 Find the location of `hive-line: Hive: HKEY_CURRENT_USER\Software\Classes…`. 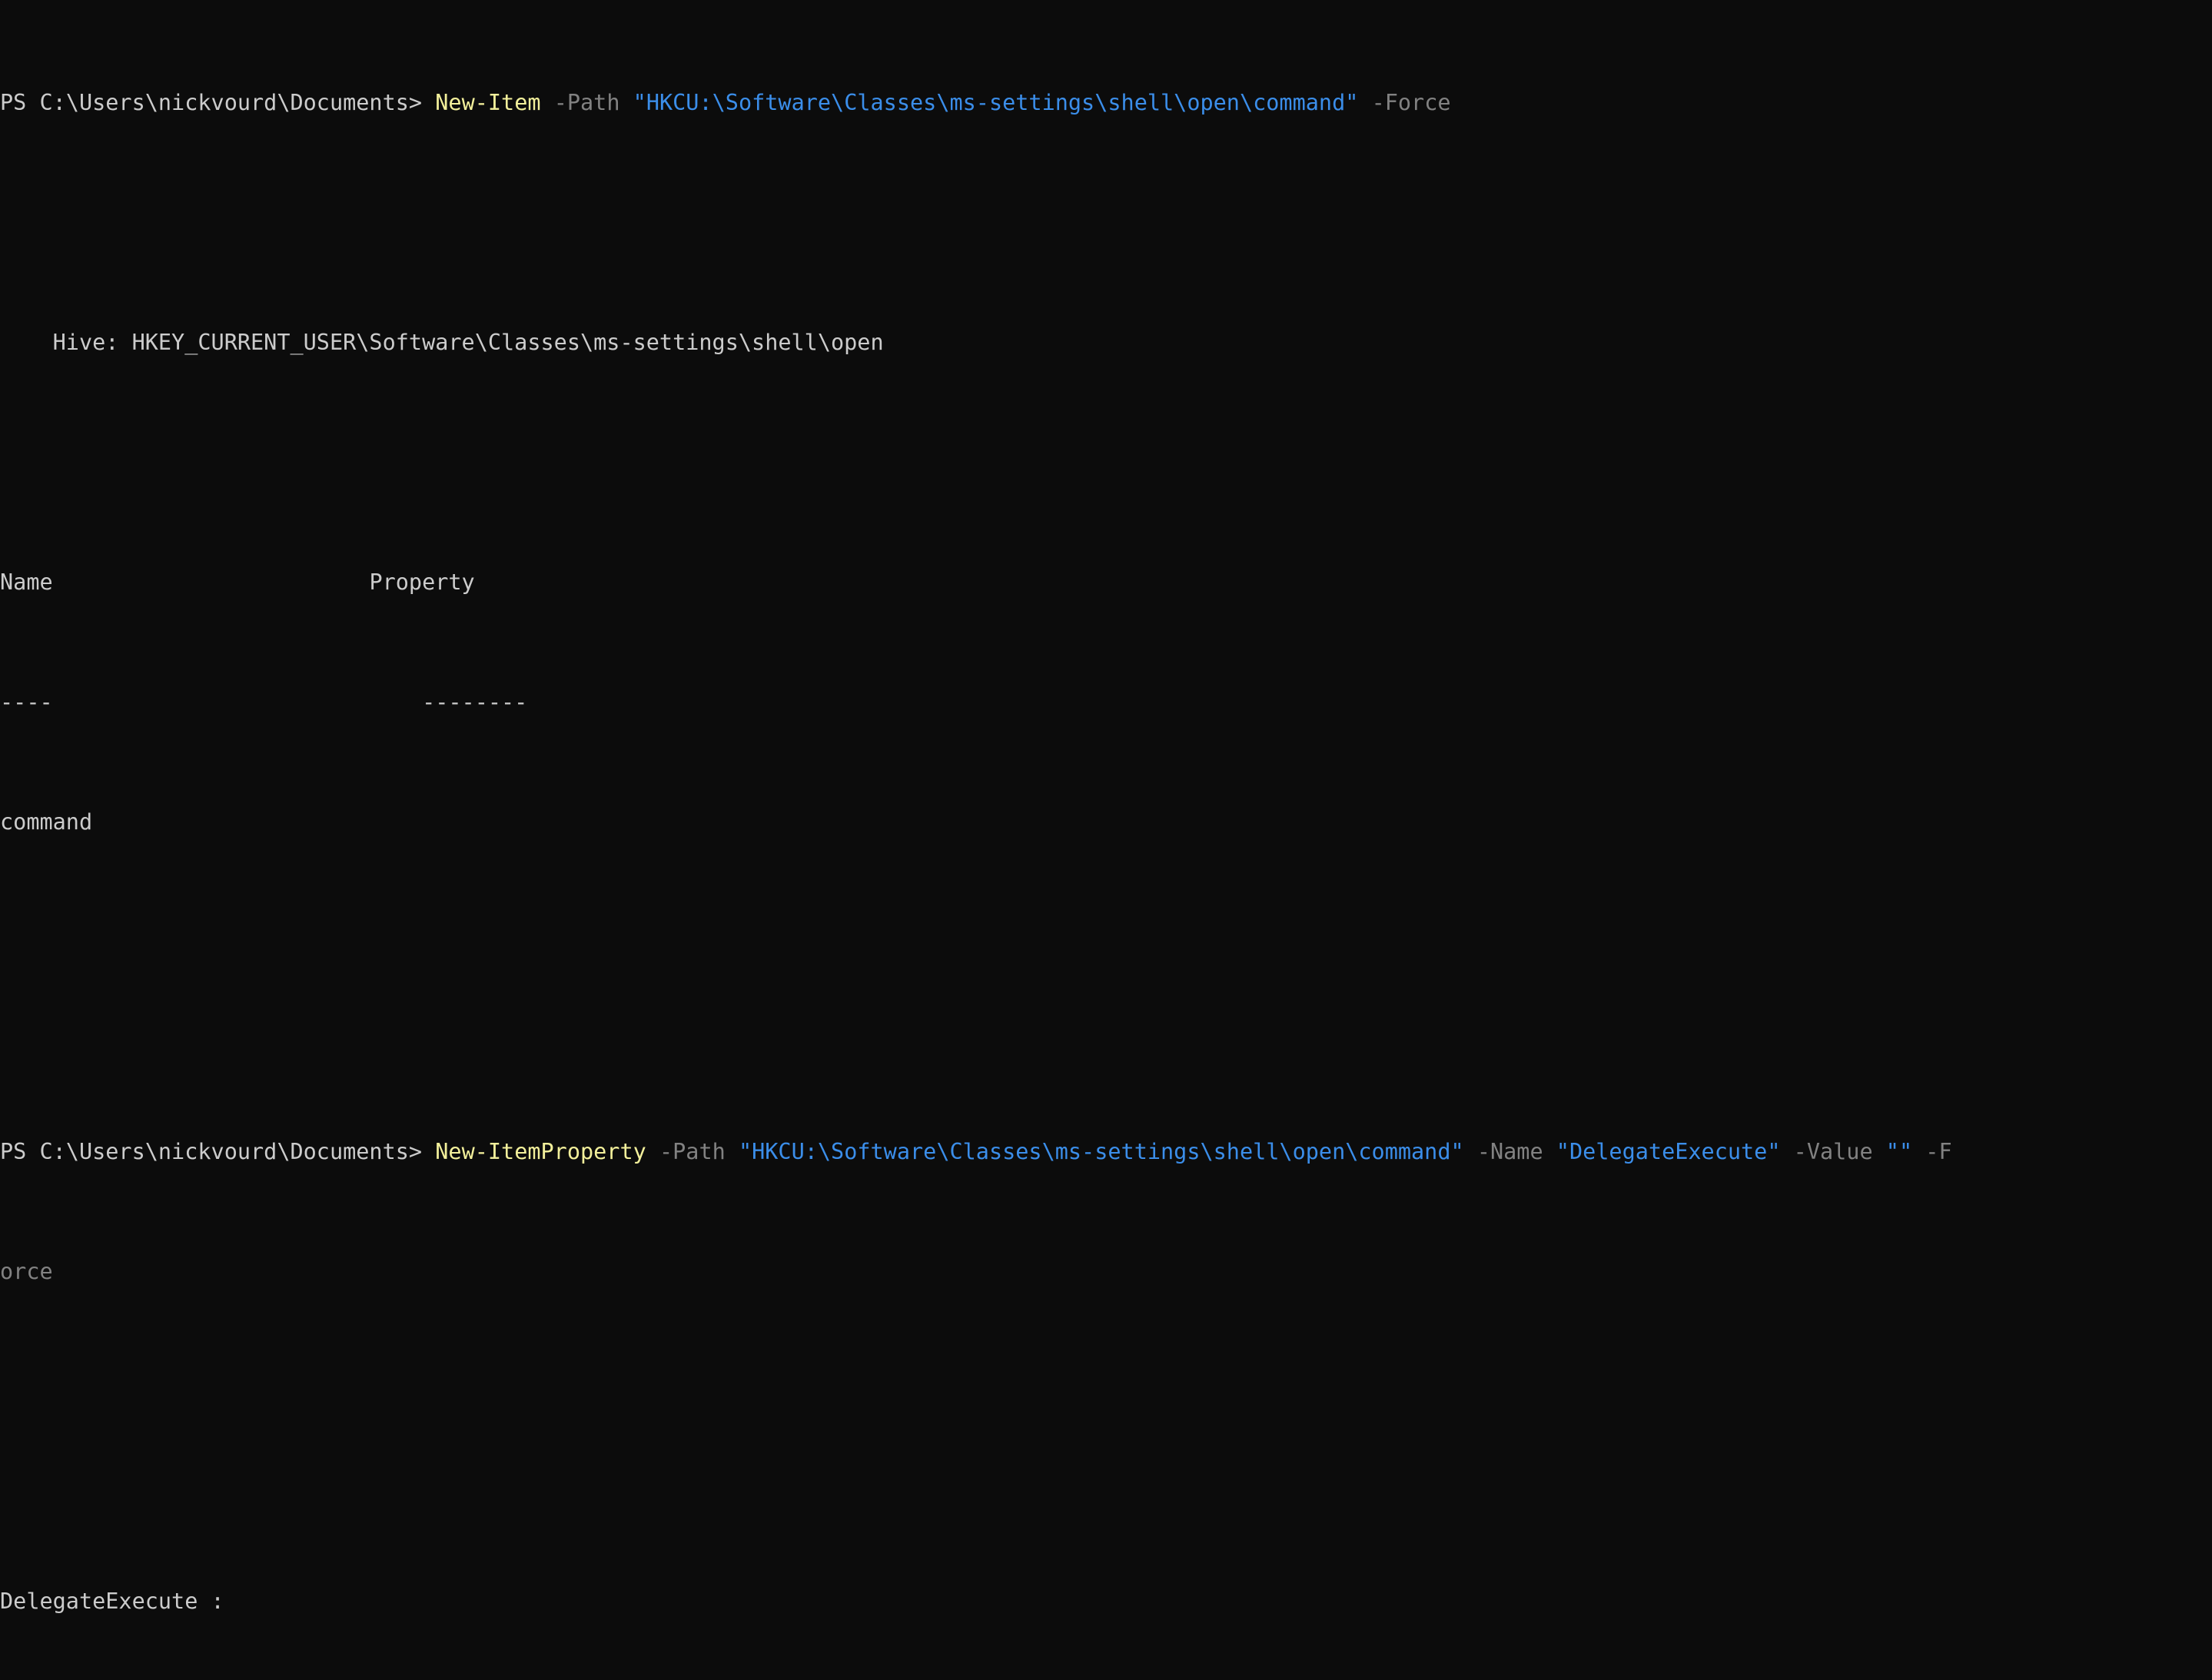

hive-line: Hive: HKEY_CURRENT_USER\Software\Classes… is located at coordinates (976, 342).